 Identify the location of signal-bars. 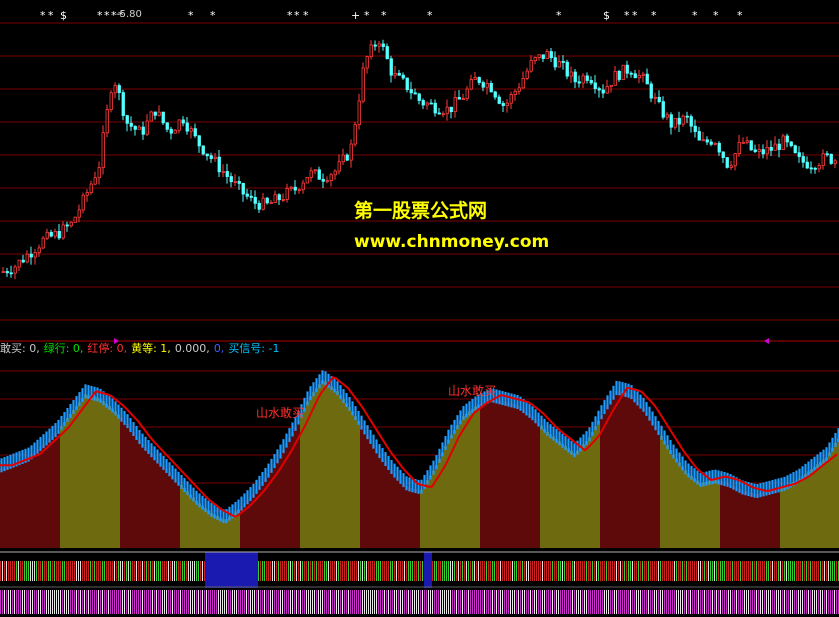
(419, 583).